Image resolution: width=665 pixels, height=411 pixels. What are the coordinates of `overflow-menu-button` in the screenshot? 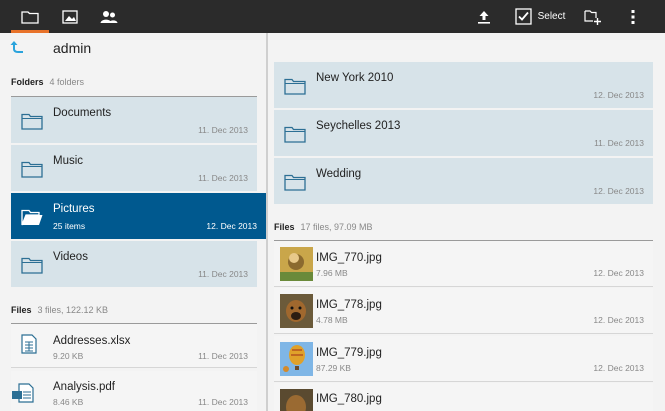 It's located at (633, 16).